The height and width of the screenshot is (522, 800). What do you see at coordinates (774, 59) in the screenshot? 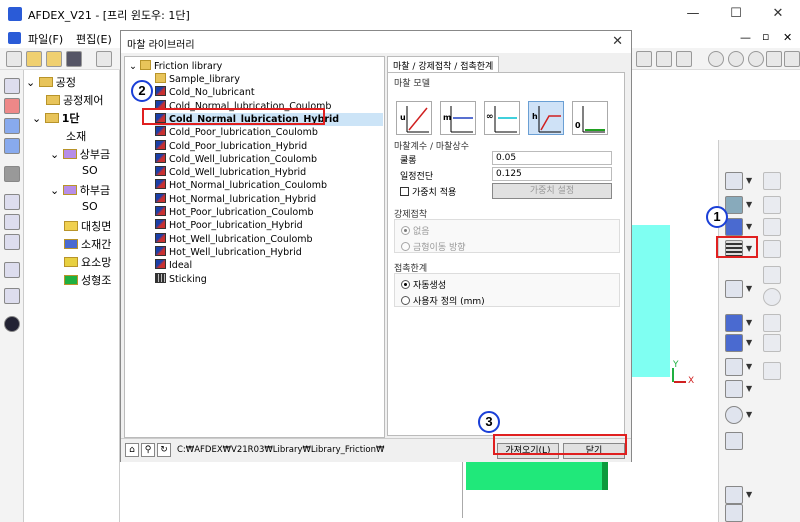
I see `pan-icon` at bounding box center [774, 59].